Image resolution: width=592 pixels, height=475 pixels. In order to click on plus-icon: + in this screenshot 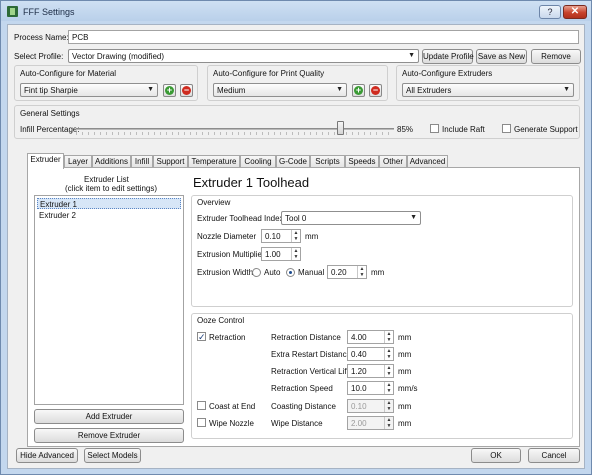, I will do `click(358, 90)`.